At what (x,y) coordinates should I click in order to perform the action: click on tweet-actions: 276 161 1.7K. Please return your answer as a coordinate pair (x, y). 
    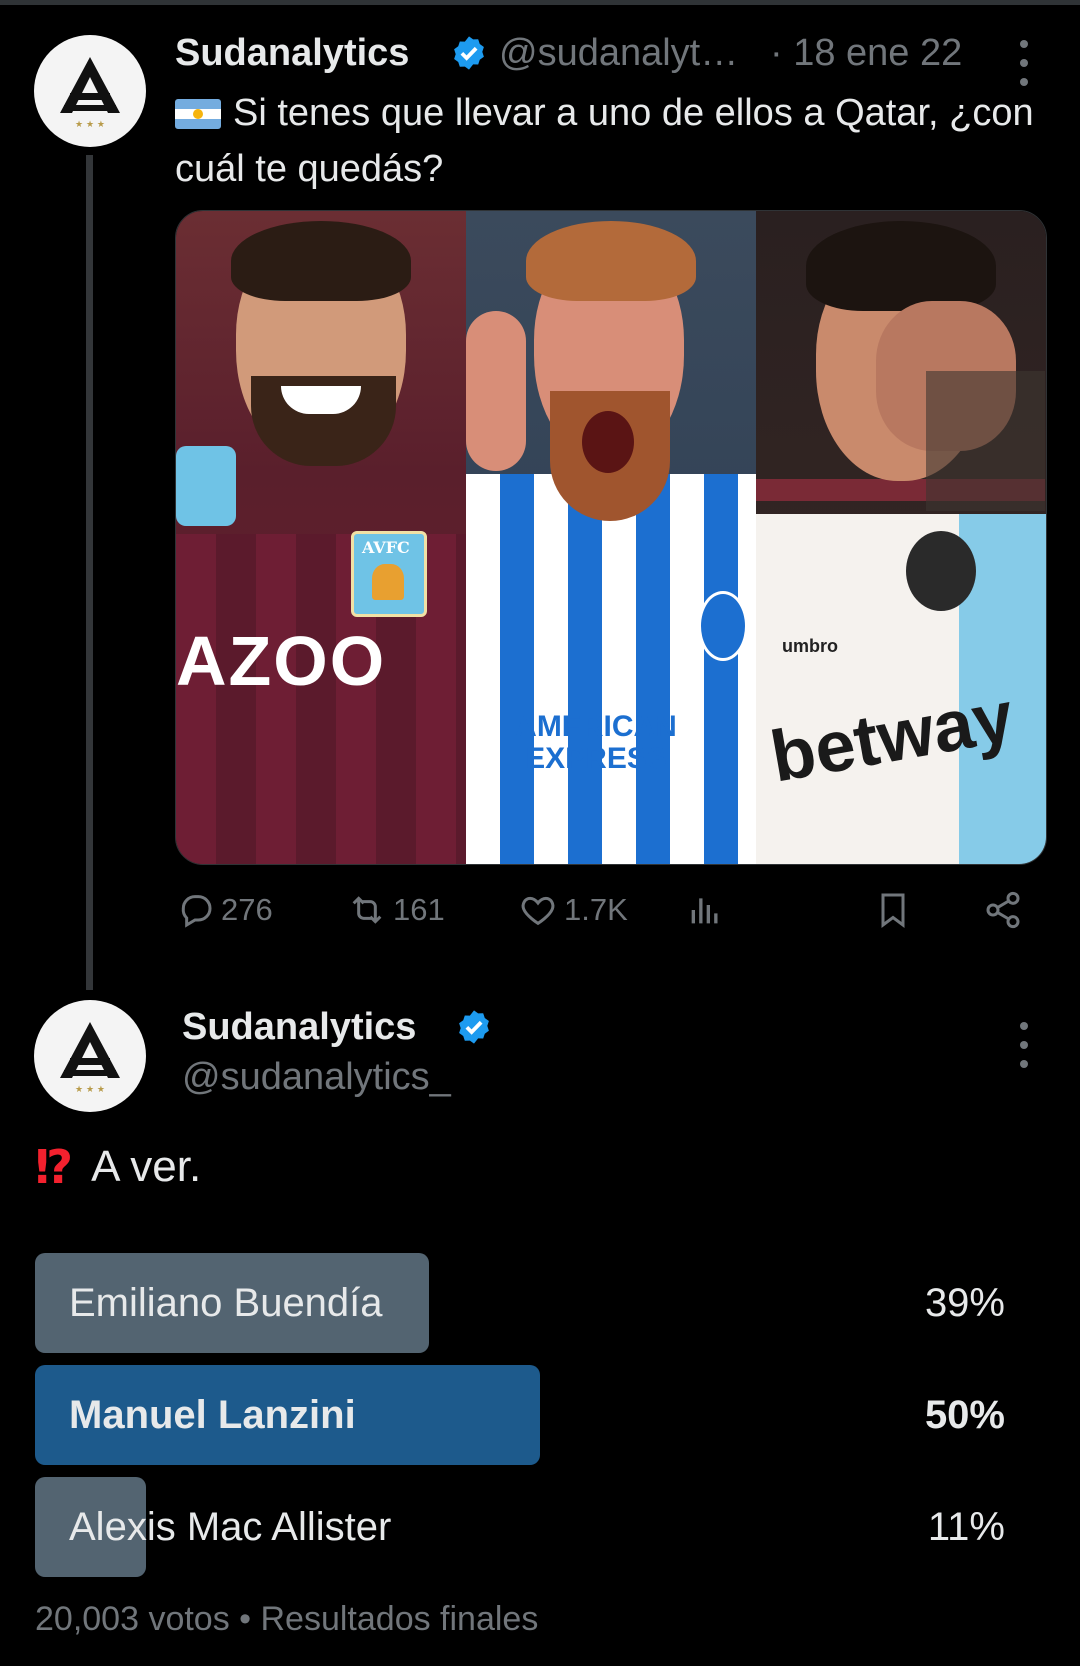
    Looking at the image, I should click on (610, 918).